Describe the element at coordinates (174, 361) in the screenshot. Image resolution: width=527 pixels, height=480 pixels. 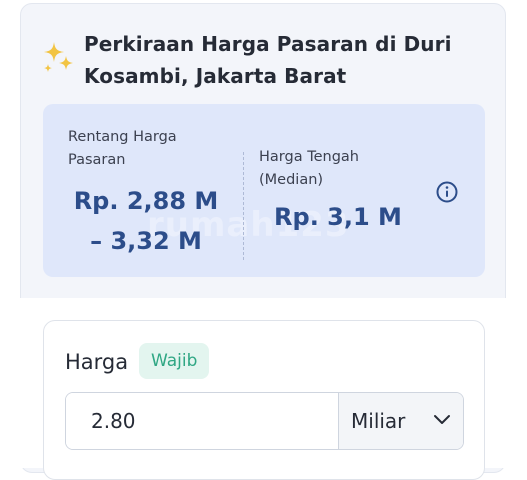
I see `required-badge: Wajib` at that location.